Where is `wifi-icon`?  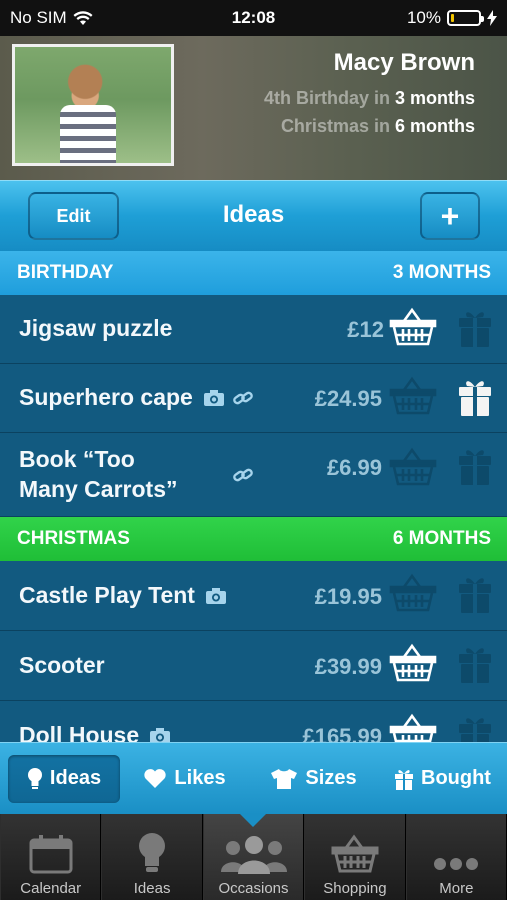
wifi-icon is located at coordinates (83, 17).